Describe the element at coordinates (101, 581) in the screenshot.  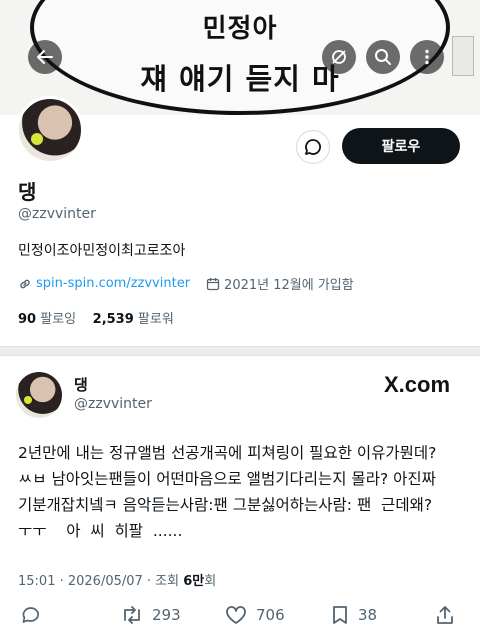
I see `tweet-time-date: 15:01 · 2026/05/07 · 조회` at that location.